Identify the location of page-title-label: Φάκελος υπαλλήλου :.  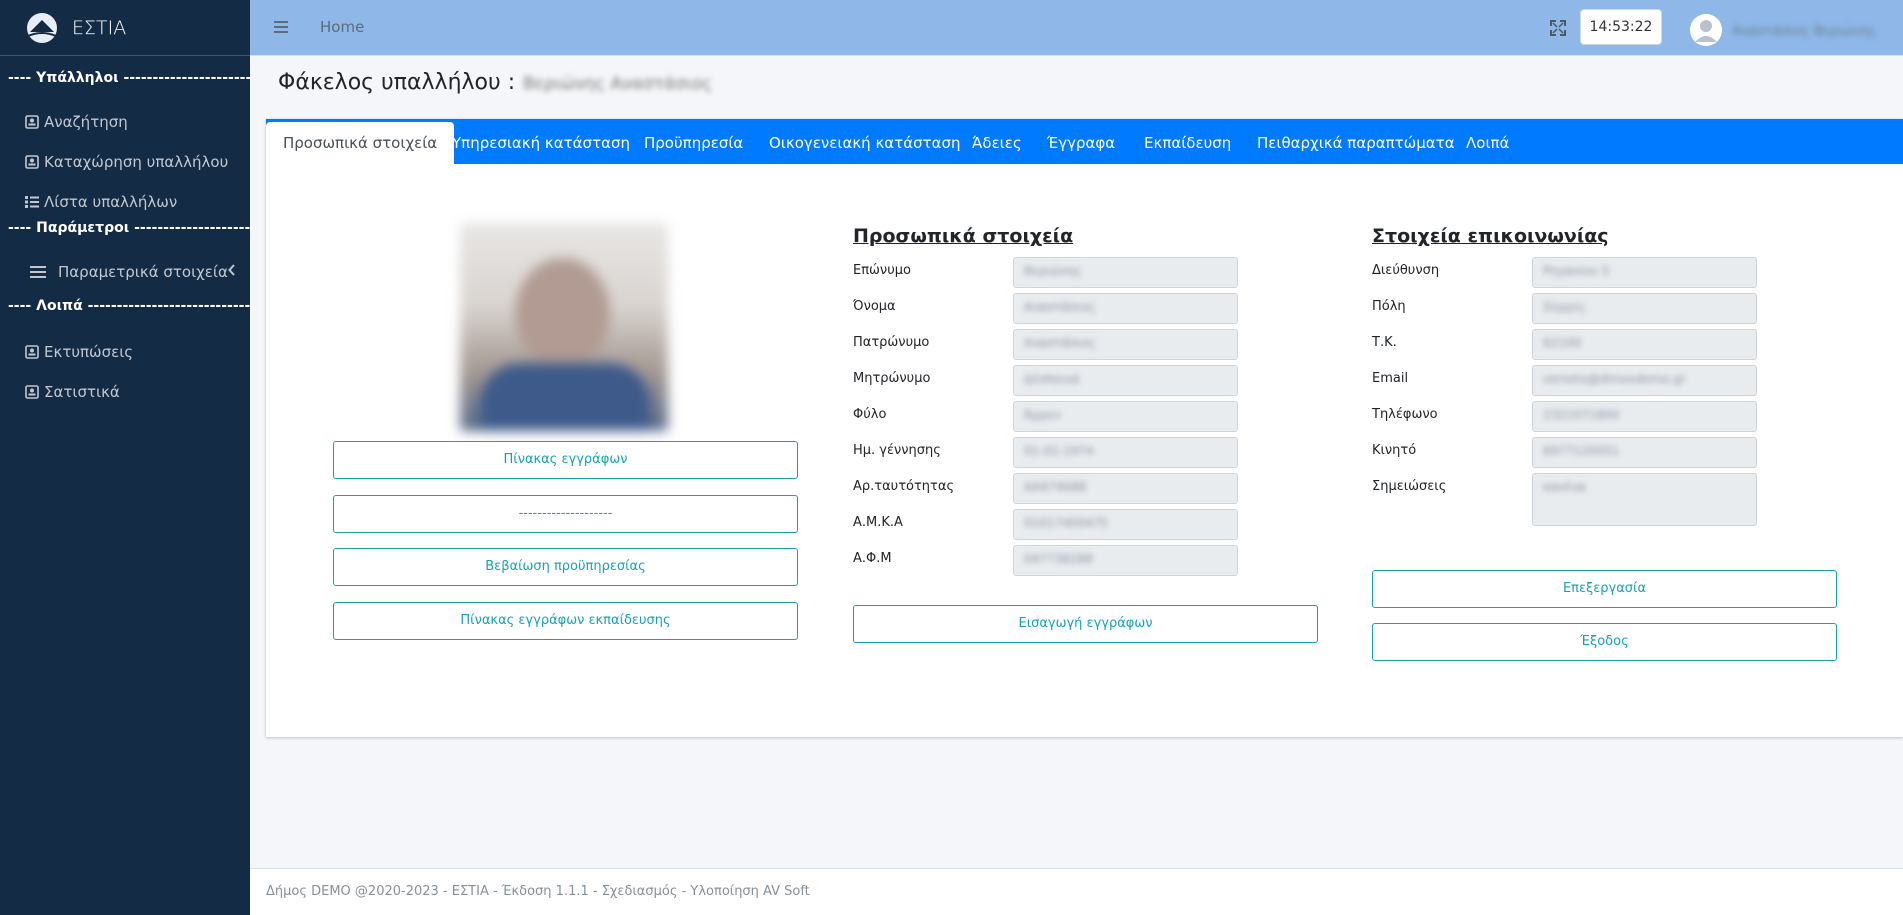
(397, 82).